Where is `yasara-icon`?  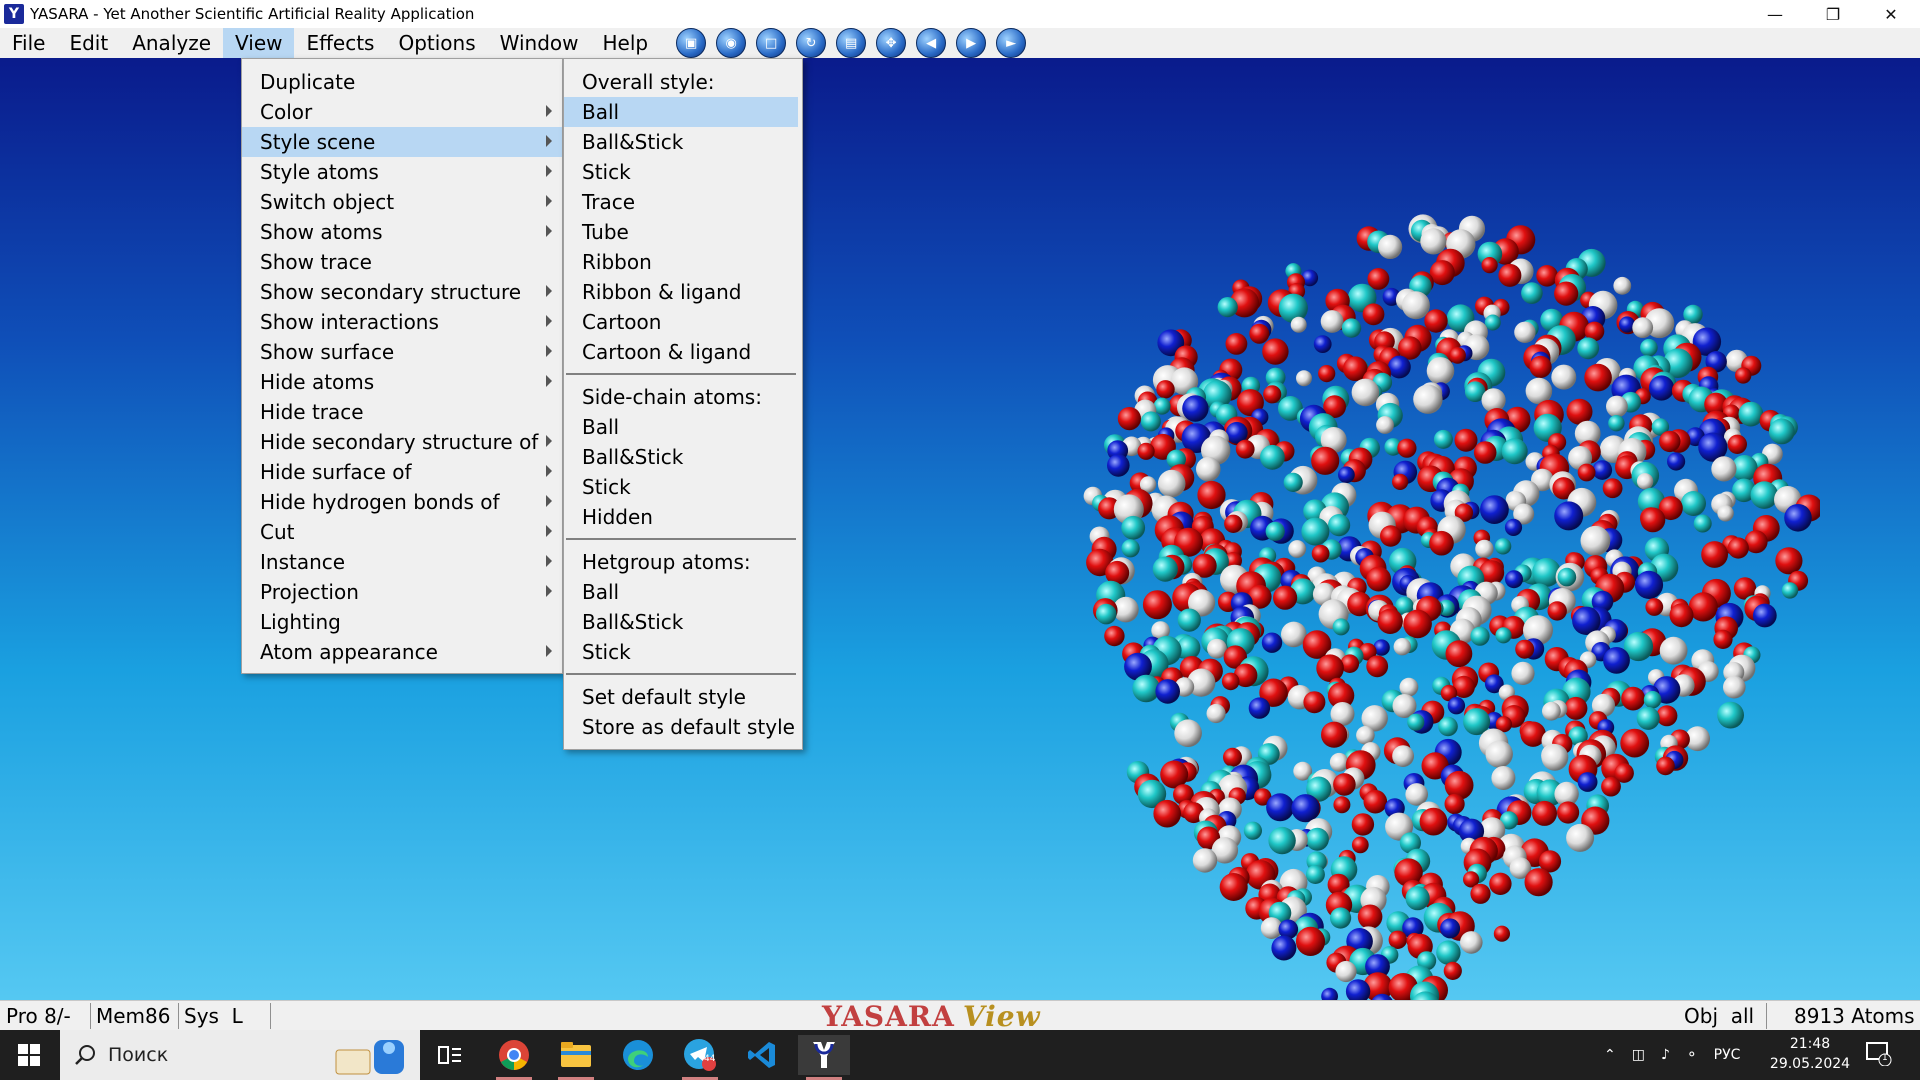
yasara-icon is located at coordinates (824, 1057).